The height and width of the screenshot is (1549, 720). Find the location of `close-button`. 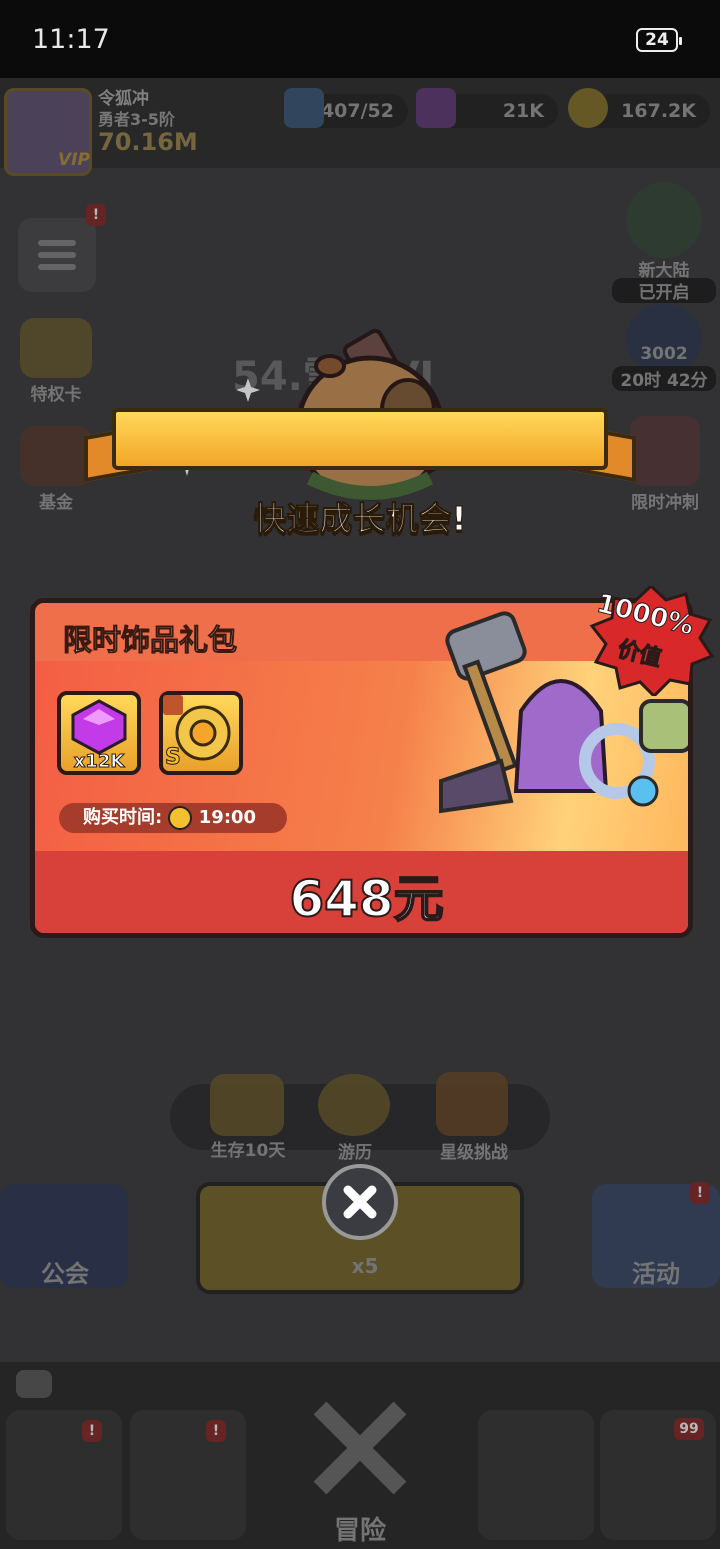

close-button is located at coordinates (360, 1202).